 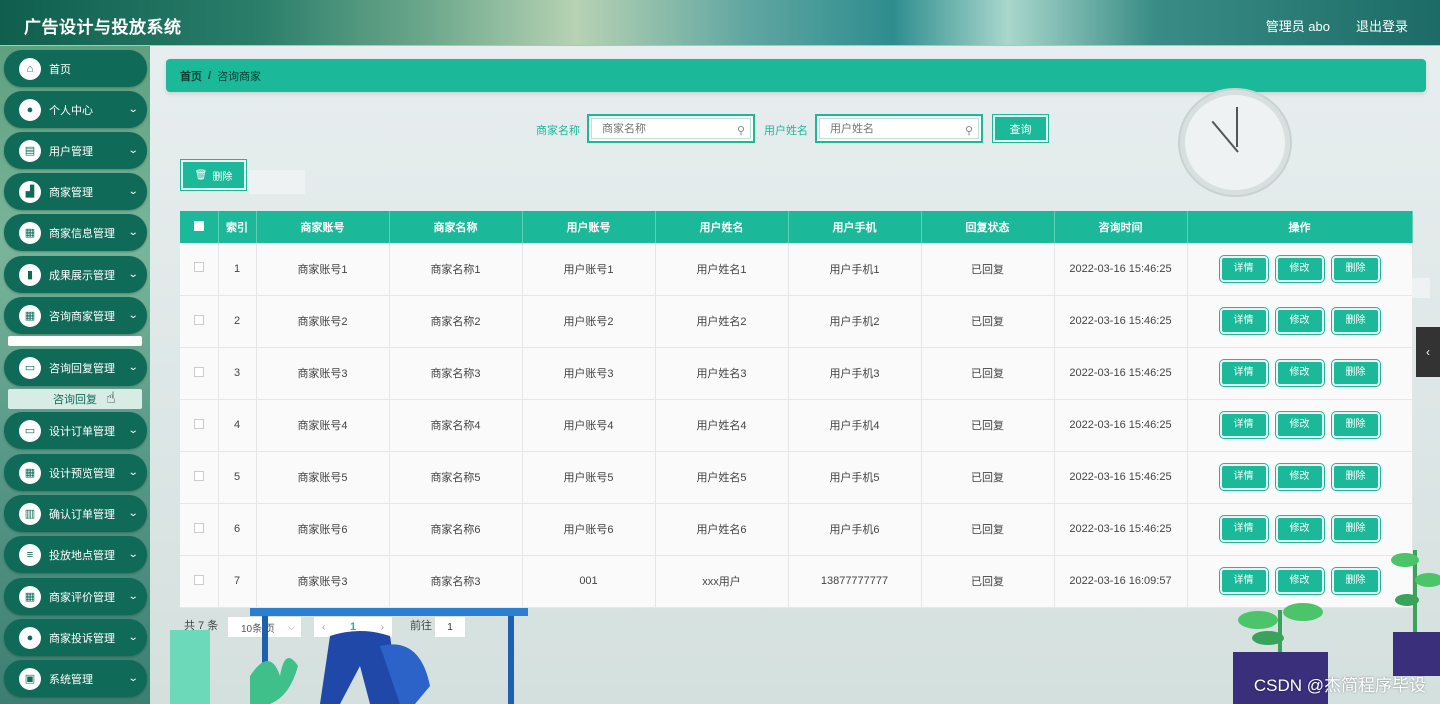 What do you see at coordinates (222, 177) in the screenshot?
I see `batch-delete-label: 删除` at bounding box center [222, 177].